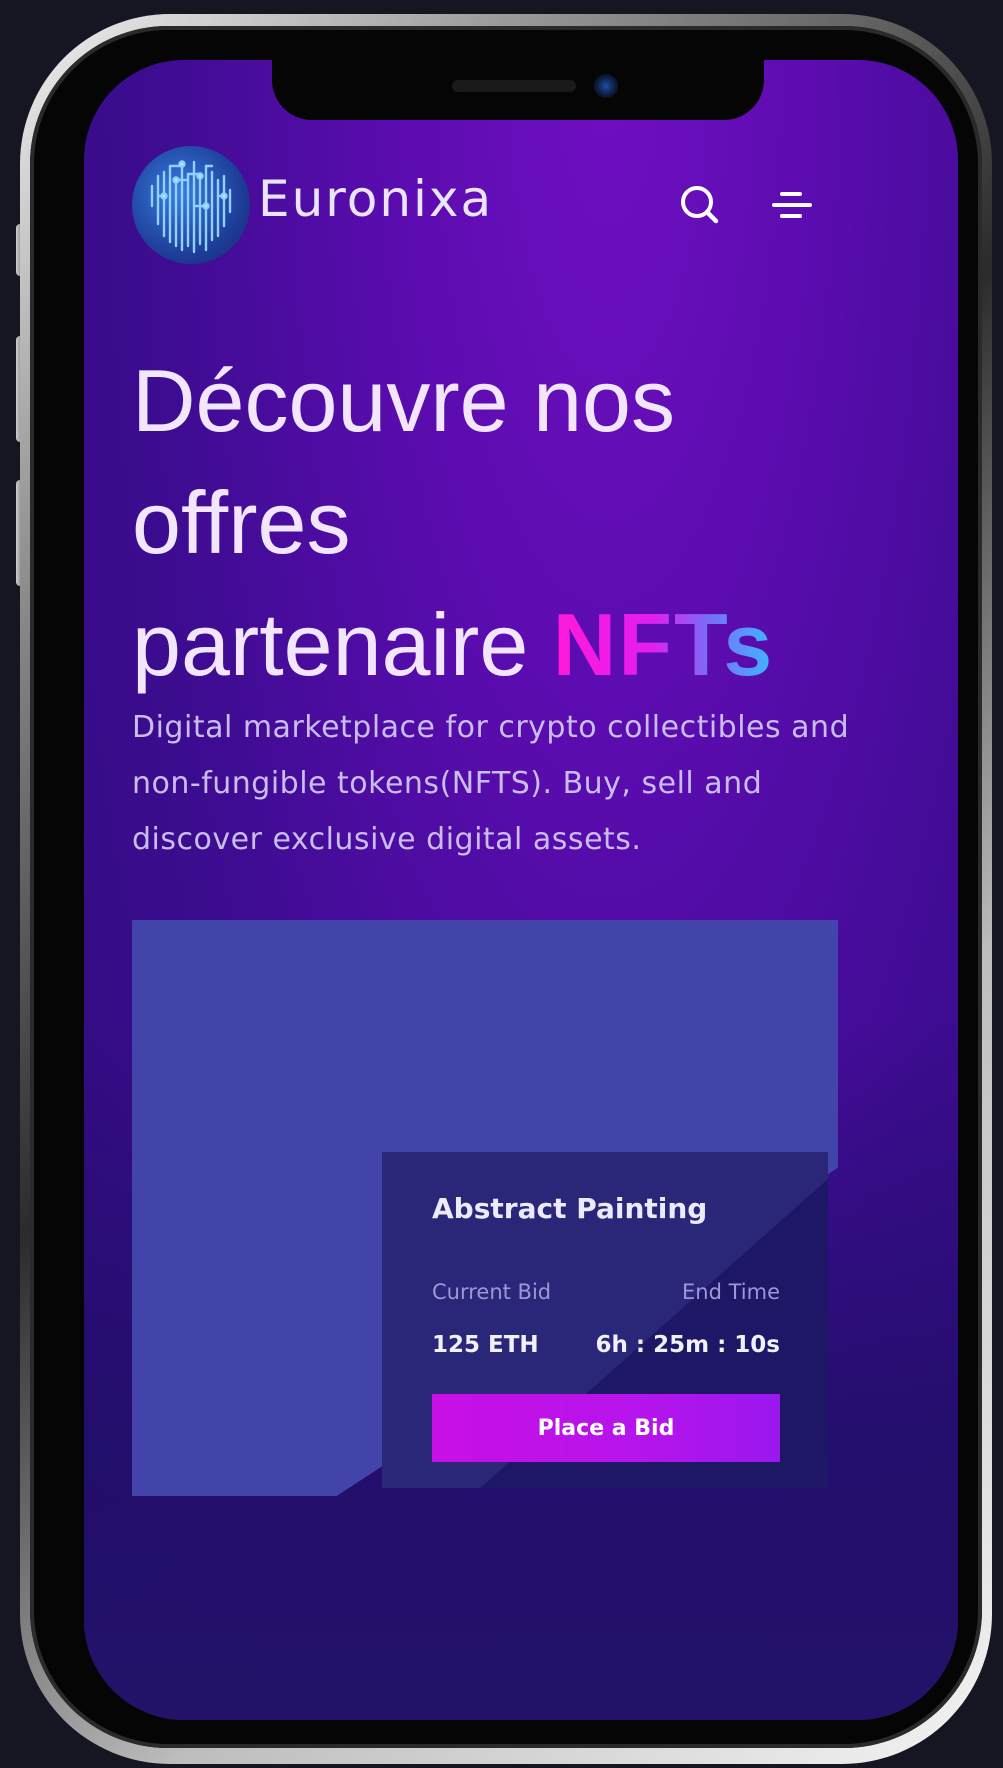 Image resolution: width=1003 pixels, height=1768 pixels. What do you see at coordinates (241, 522) in the screenshot?
I see `hero-title-line-2: offres` at bounding box center [241, 522].